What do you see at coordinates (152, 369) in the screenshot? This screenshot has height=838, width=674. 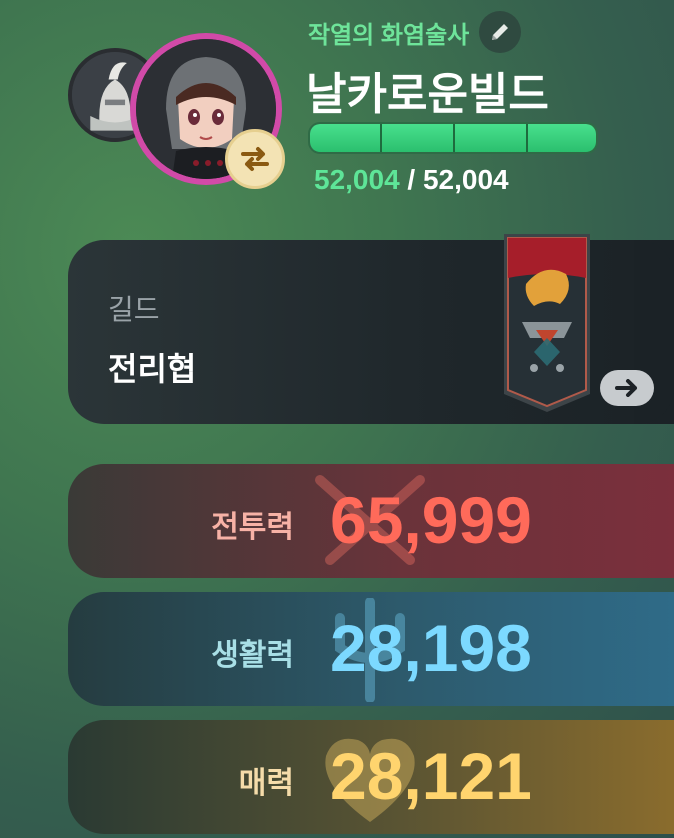 I see `guild-name: 전리협` at bounding box center [152, 369].